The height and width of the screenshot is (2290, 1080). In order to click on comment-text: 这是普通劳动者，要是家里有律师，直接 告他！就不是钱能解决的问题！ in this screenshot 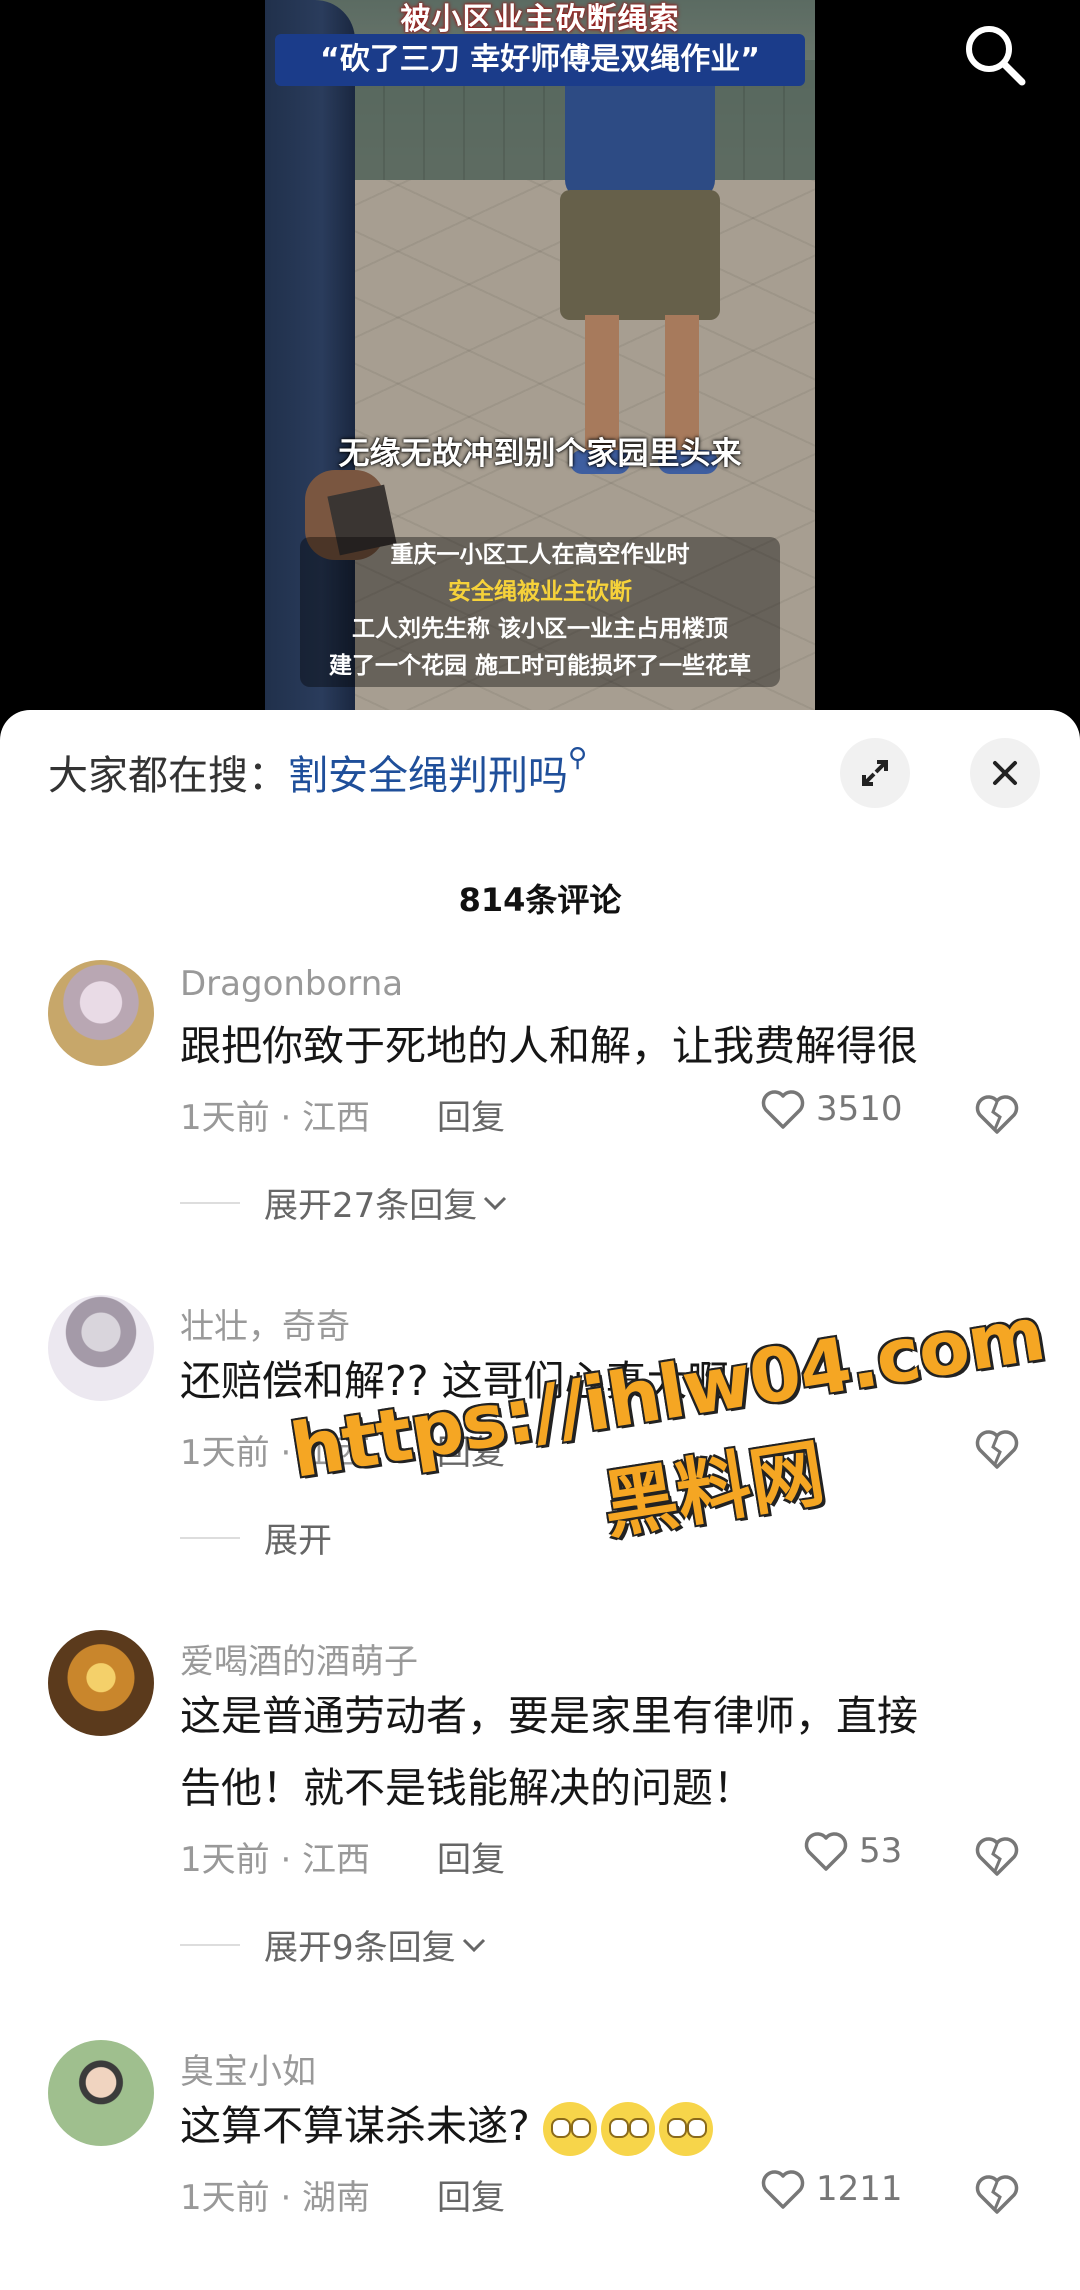, I will do `click(595, 1752)`.